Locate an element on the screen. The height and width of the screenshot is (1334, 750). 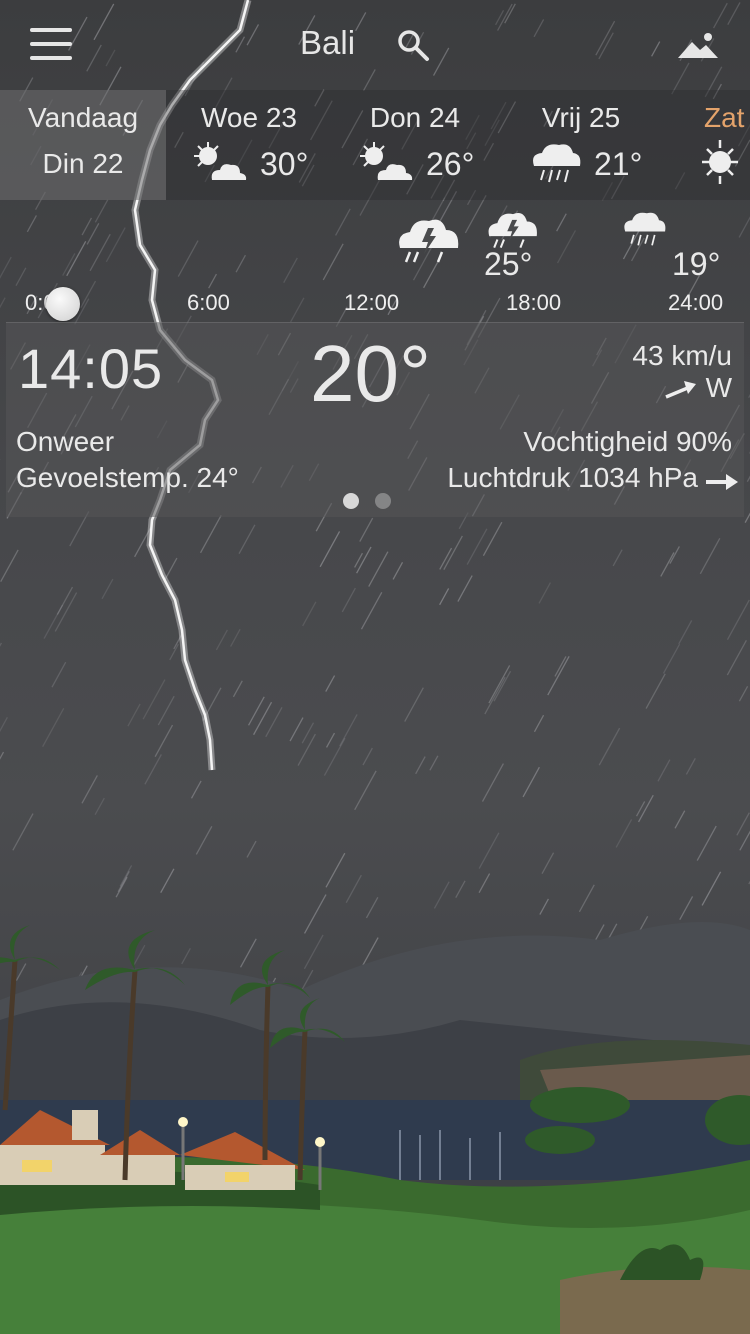
day-item: Woe 23 30° is located at coordinates (249, 145).